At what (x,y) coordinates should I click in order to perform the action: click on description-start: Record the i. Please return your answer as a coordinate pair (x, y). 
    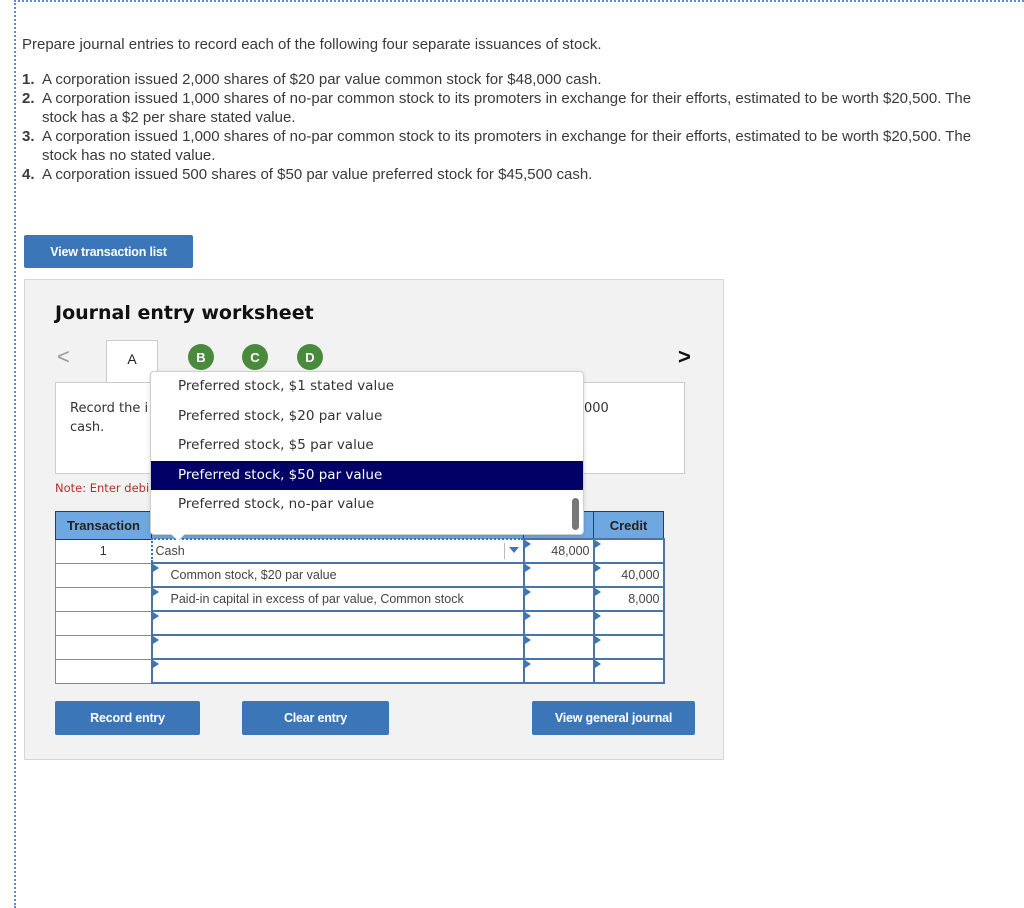
    Looking at the image, I should click on (109, 408).